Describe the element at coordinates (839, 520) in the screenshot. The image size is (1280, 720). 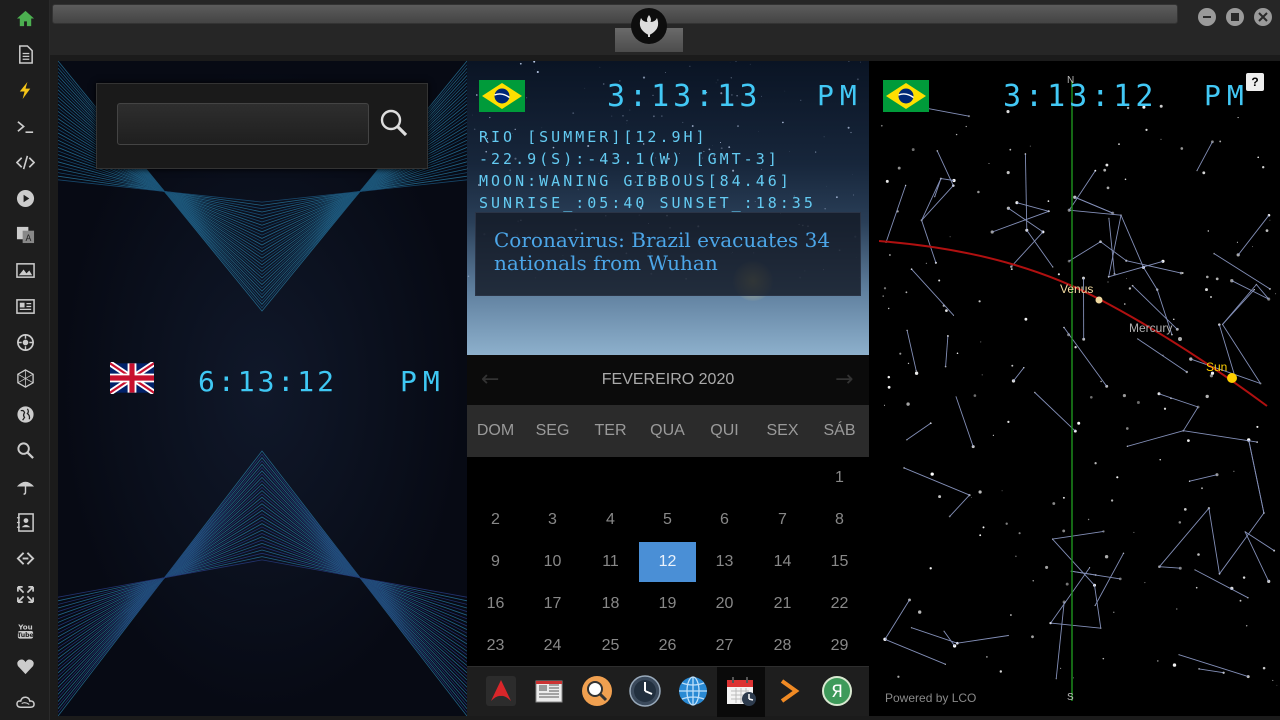
I see `calendar-day: 8` at that location.